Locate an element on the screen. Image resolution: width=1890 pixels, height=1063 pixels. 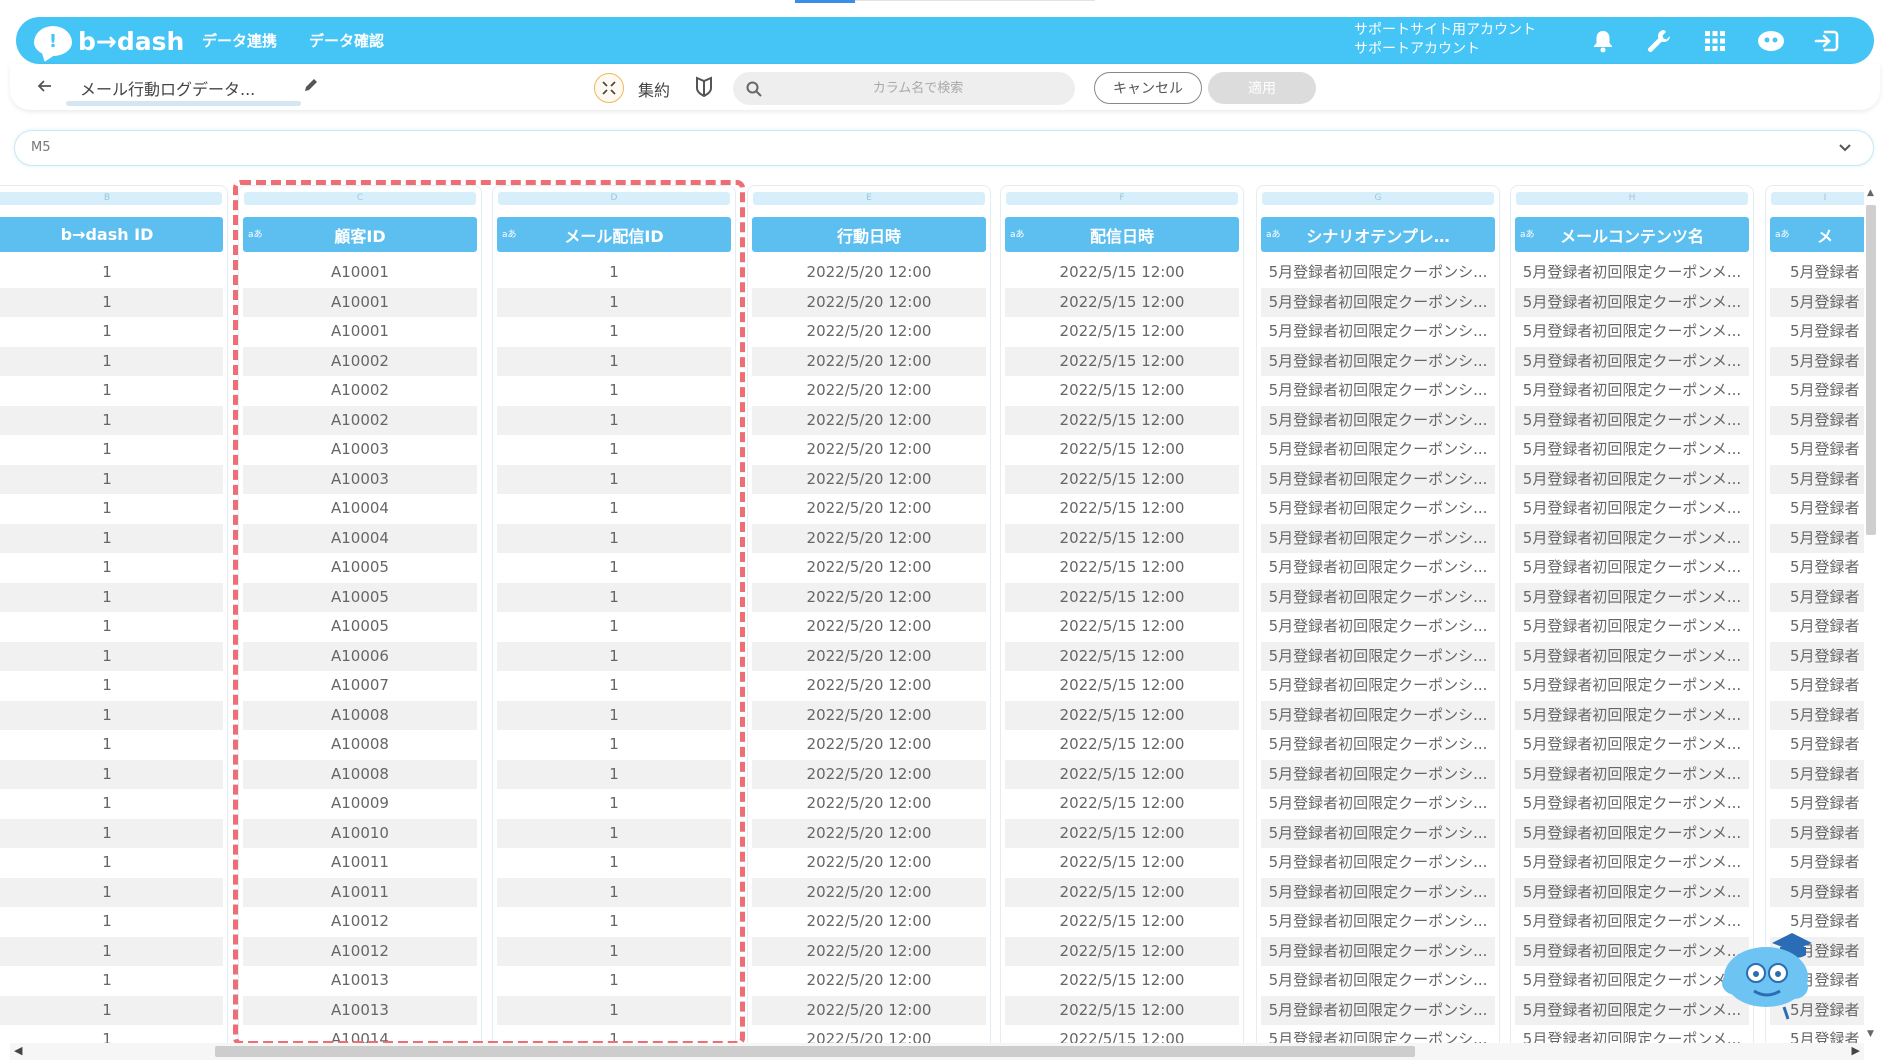
horizontal-scroll-thumb is located at coordinates (815, 1051).